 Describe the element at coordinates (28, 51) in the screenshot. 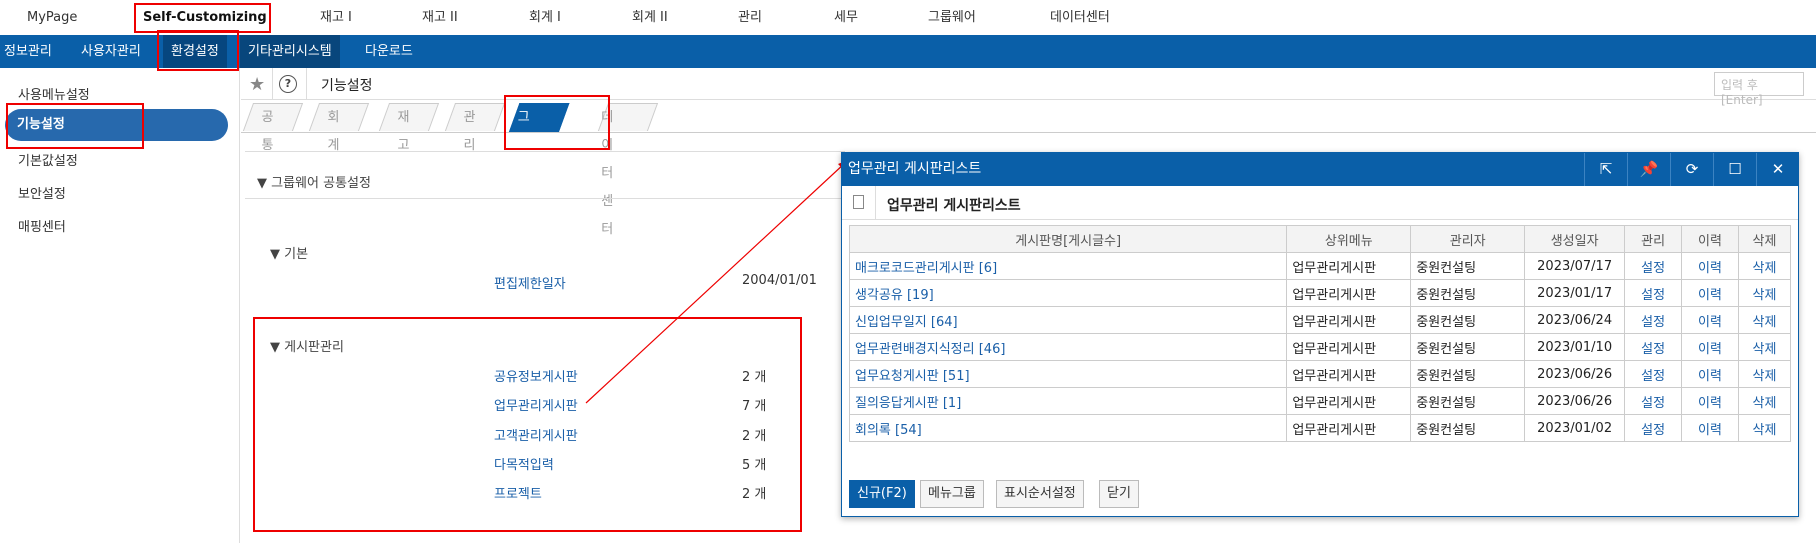

I see `subnav-info-management: 정보관리` at that location.